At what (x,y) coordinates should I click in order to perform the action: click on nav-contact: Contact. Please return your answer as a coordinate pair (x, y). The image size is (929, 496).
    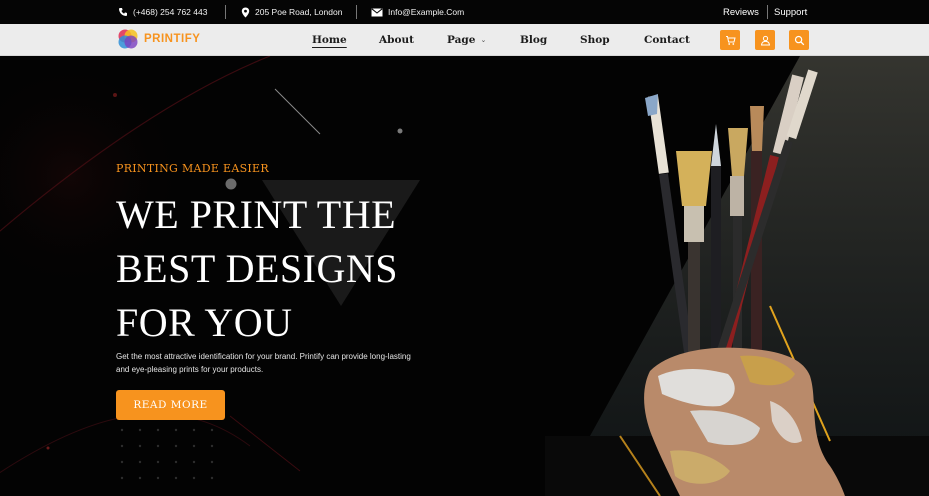
    Looking at the image, I should click on (667, 39).